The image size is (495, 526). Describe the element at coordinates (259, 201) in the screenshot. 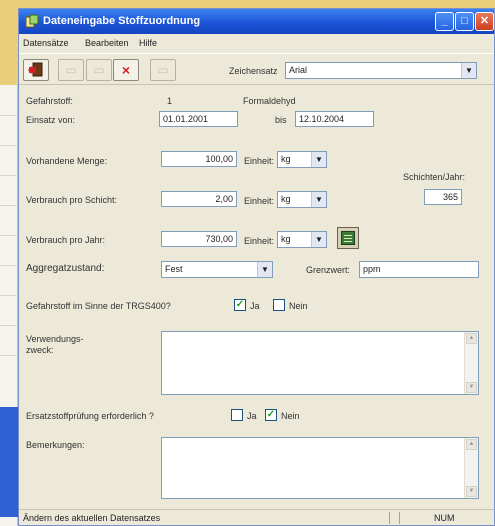

I see `einheit-schicht-label: Einheit:` at that location.